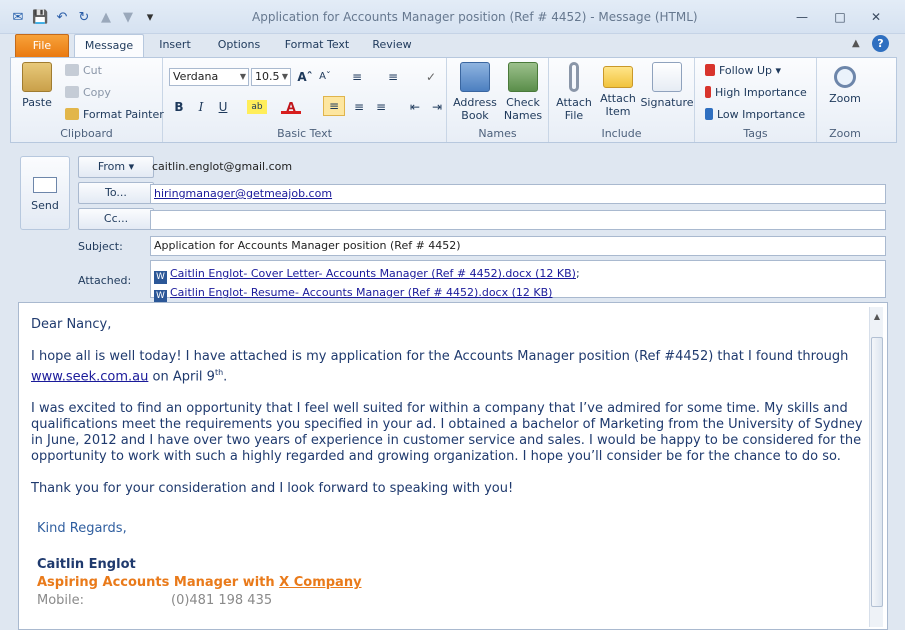  Describe the element at coordinates (357, 77) in the screenshot. I see `bullets-icon: ≡` at that location.